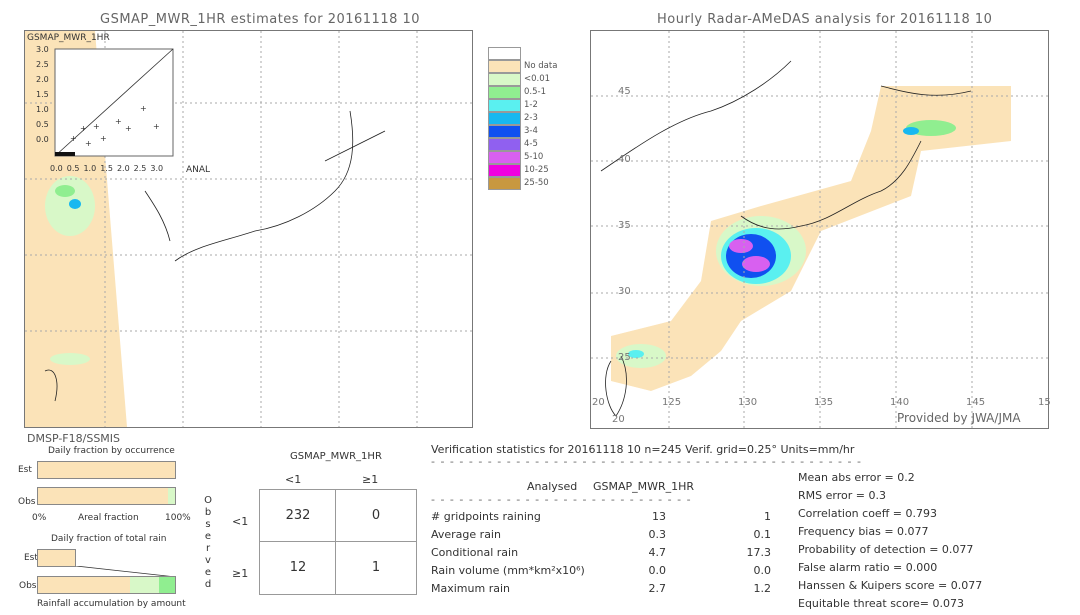 Image resolution: width=1080 pixels, height=615 pixels. Describe the element at coordinates (208, 536) in the screenshot. I see `observed-letter: e` at that location.